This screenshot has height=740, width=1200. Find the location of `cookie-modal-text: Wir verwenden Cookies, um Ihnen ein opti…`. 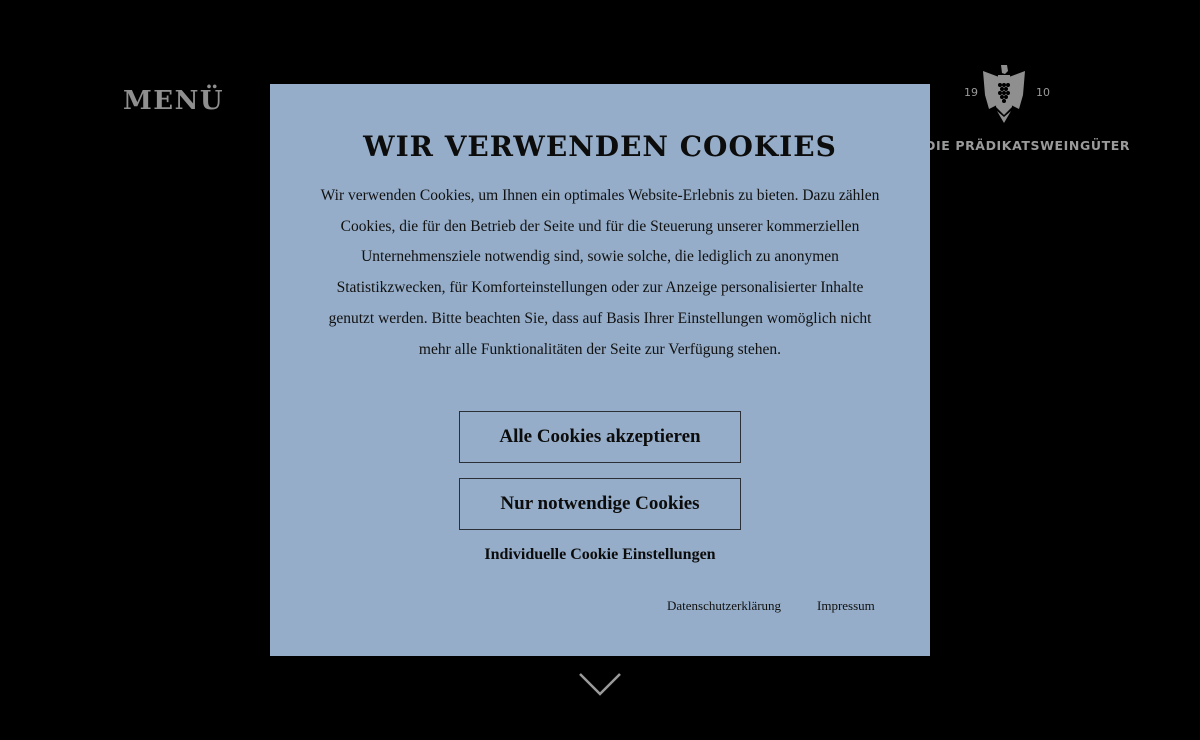

cookie-modal-text: Wir verwenden Cookies, um Ihnen ein opti… is located at coordinates (600, 272).